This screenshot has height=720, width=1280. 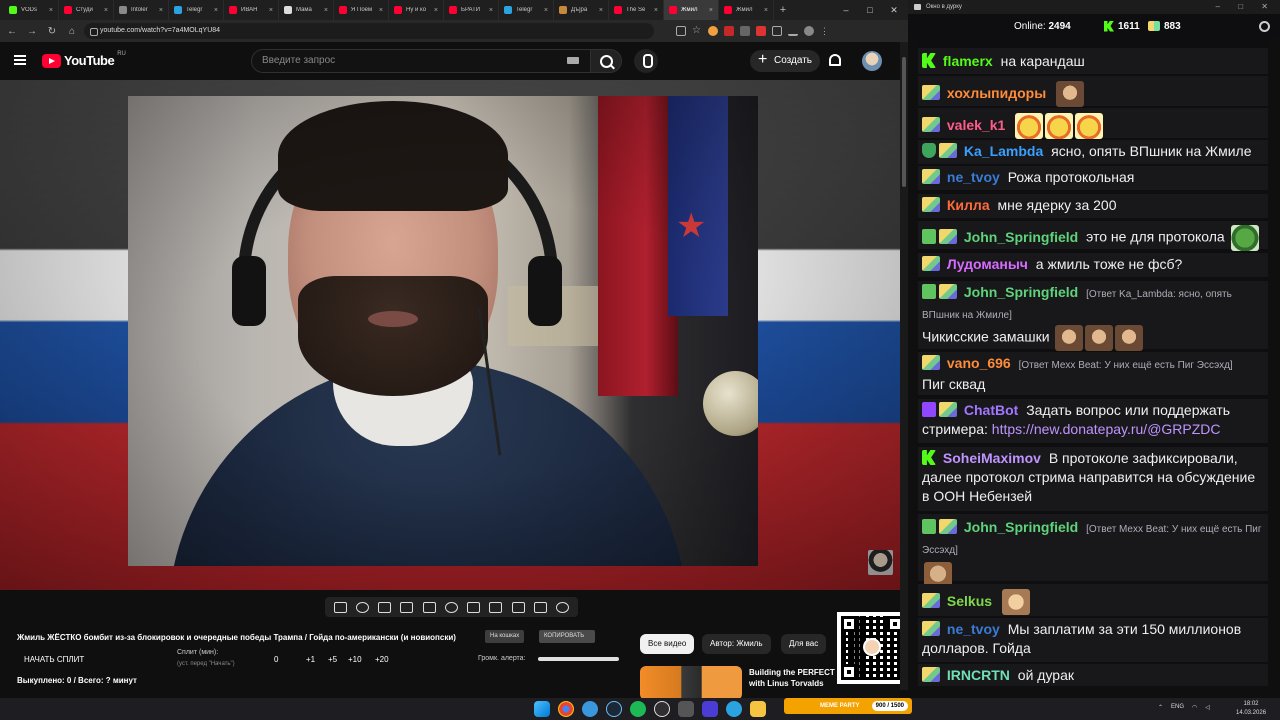 What do you see at coordinates (777, 31) in the screenshot?
I see `extensions-puzzle-icon` at bounding box center [777, 31].